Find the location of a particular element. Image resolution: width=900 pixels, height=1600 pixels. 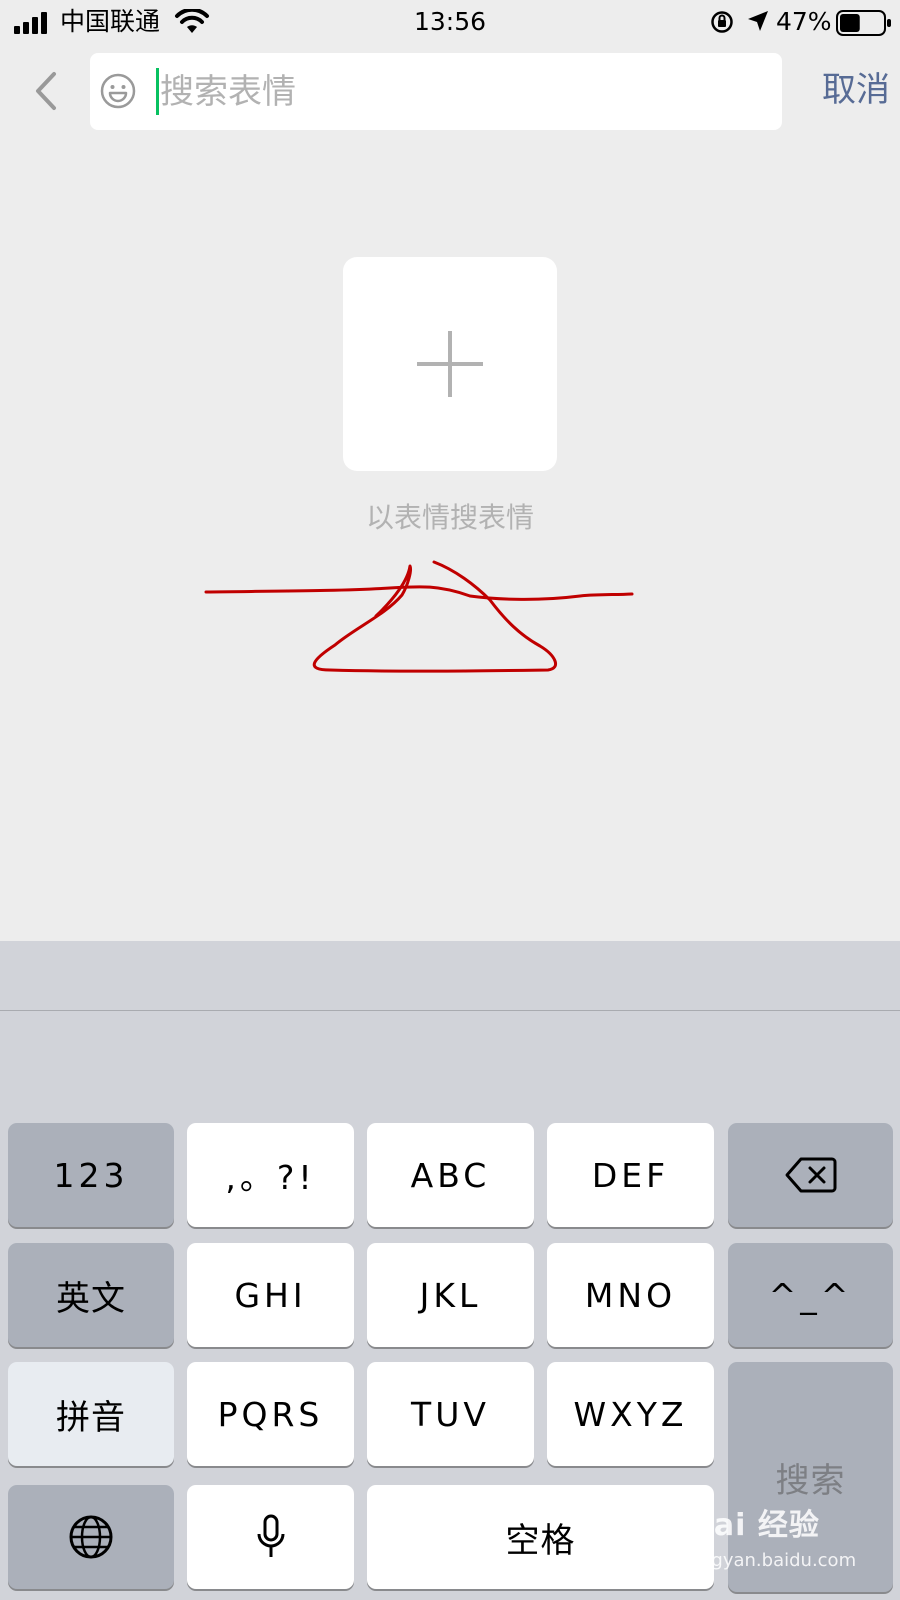

microphone-key is located at coordinates (270, 1537).